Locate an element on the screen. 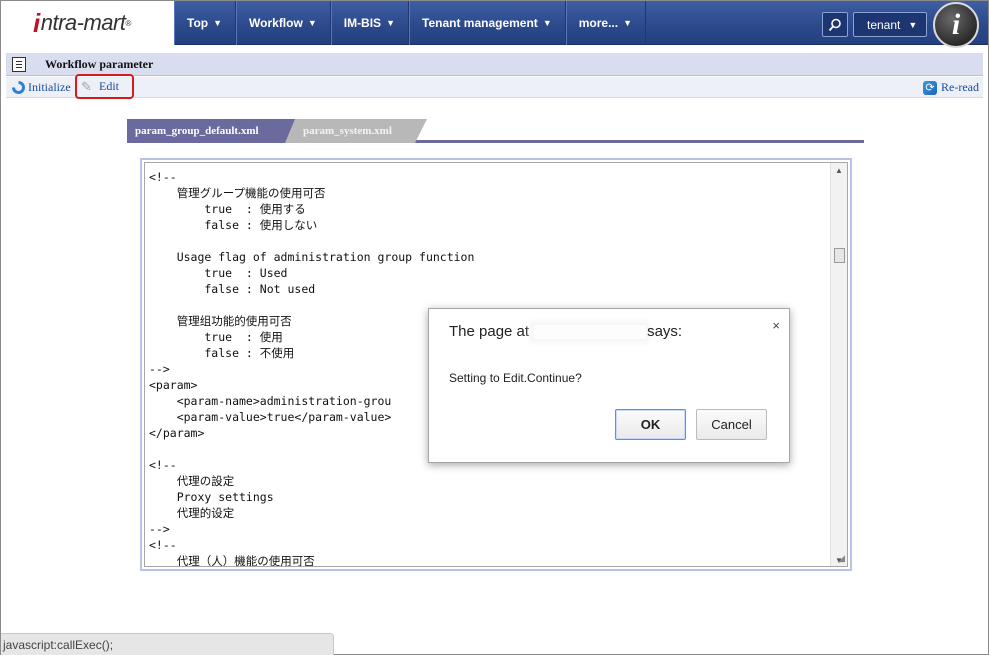 Image resolution: width=989 pixels, height=655 pixels. scroll-up-arrow-icon: ▲ is located at coordinates (839, 170).